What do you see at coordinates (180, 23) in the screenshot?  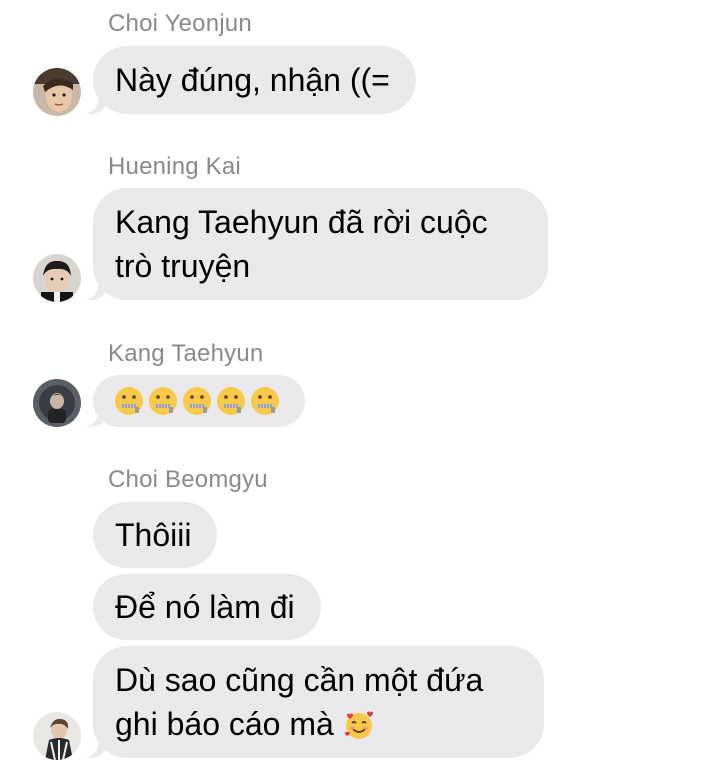 I see `sender-name: Choi Yeonjun` at bounding box center [180, 23].